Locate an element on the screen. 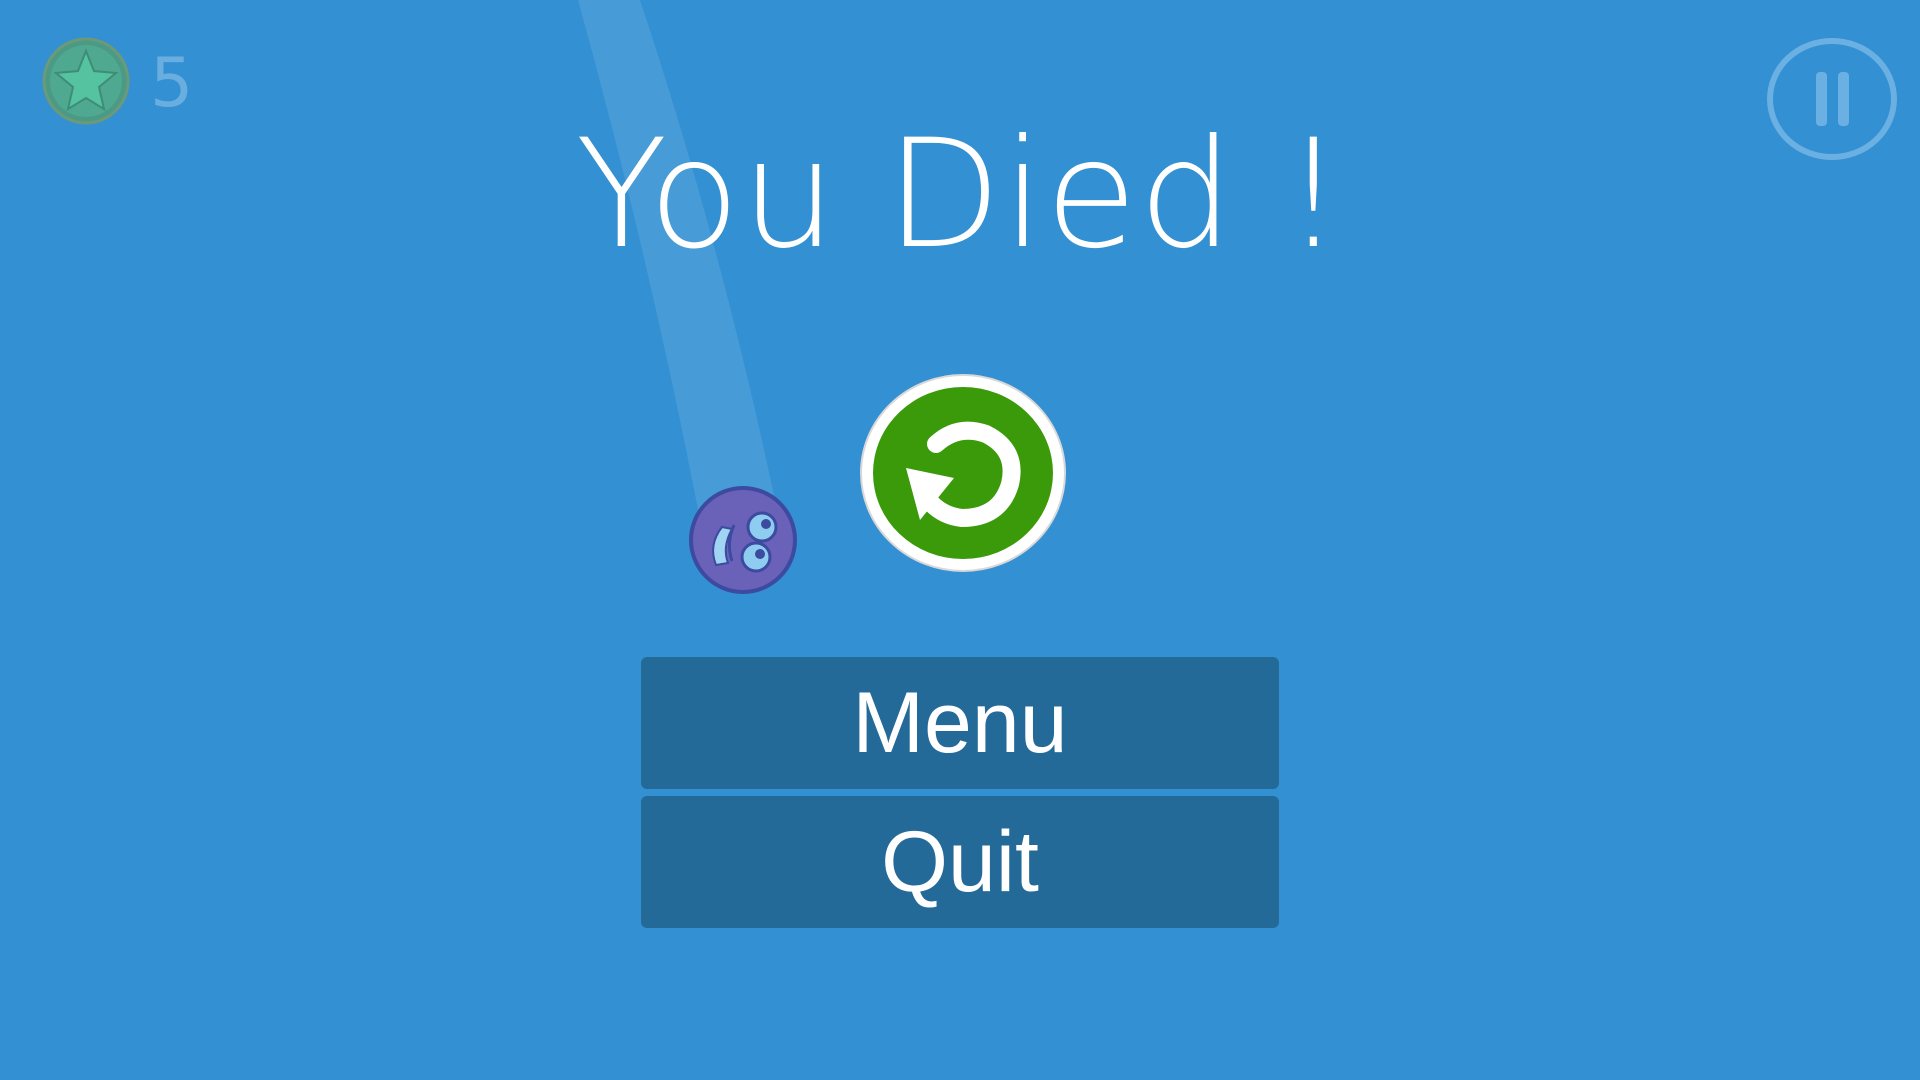 The height and width of the screenshot is (1080, 1920). menu-button: Menu is located at coordinates (960, 723).